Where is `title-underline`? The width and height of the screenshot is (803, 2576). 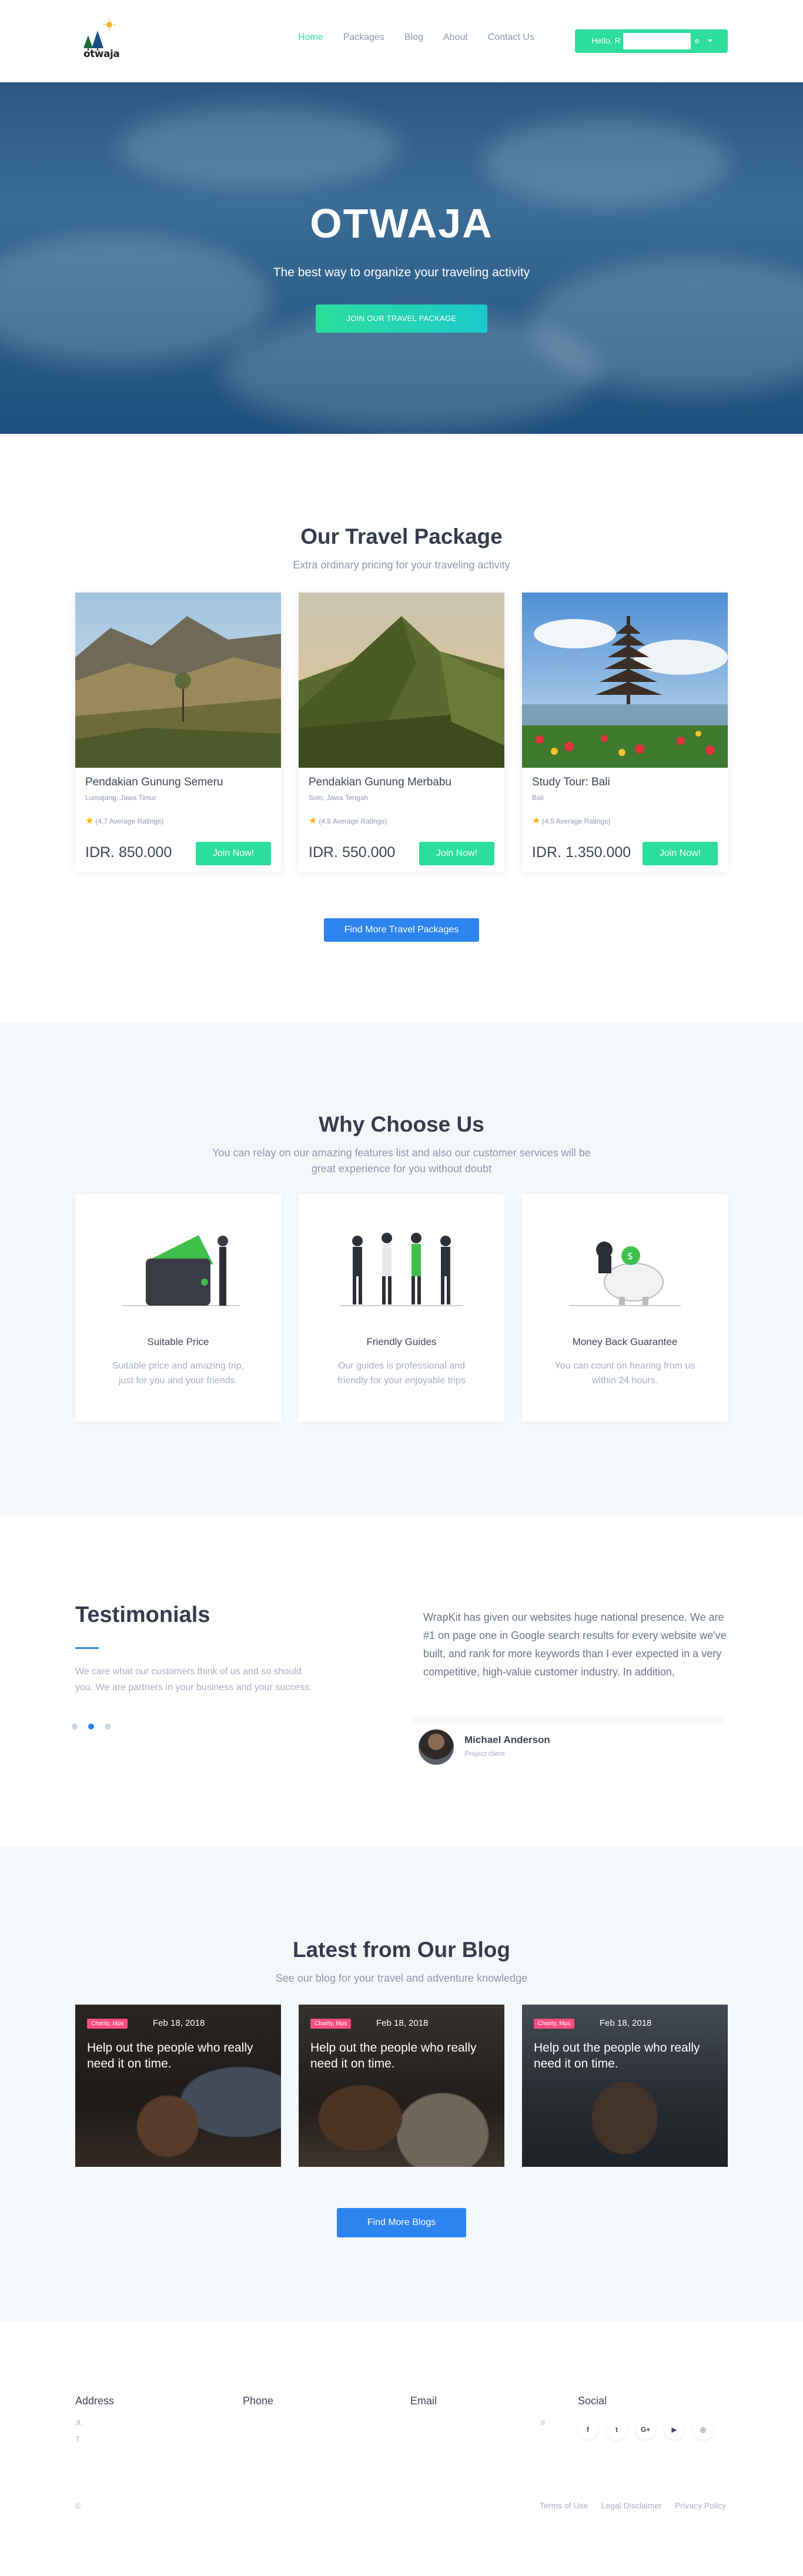
title-underline is located at coordinates (87, 1648).